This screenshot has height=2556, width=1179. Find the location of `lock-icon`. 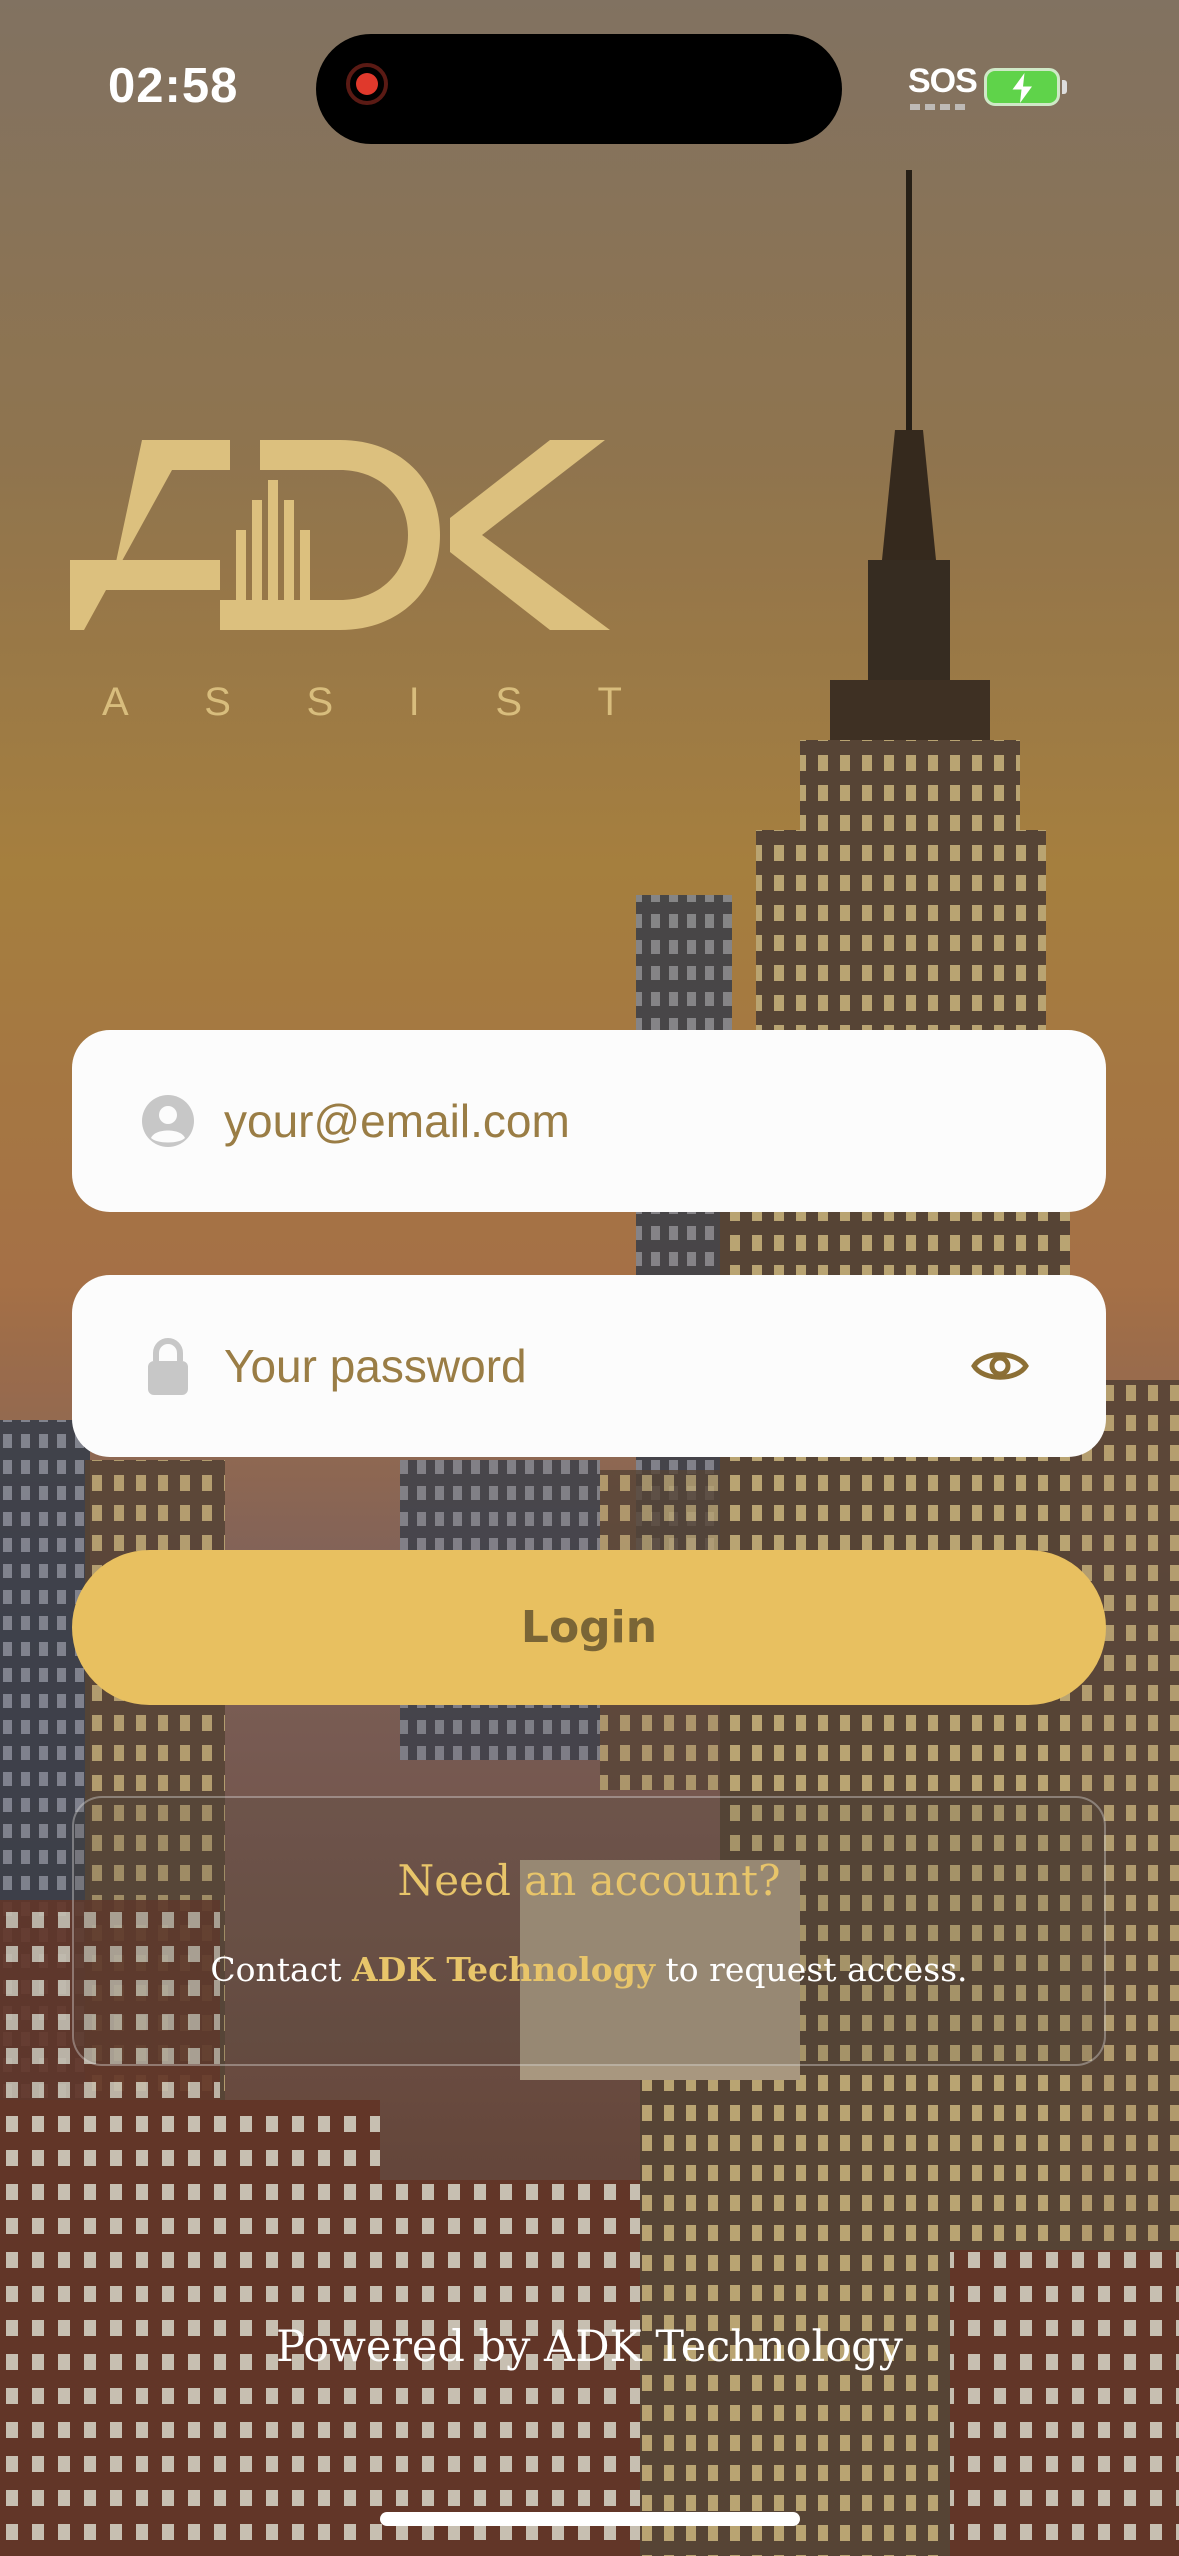

lock-icon is located at coordinates (168, 1366).